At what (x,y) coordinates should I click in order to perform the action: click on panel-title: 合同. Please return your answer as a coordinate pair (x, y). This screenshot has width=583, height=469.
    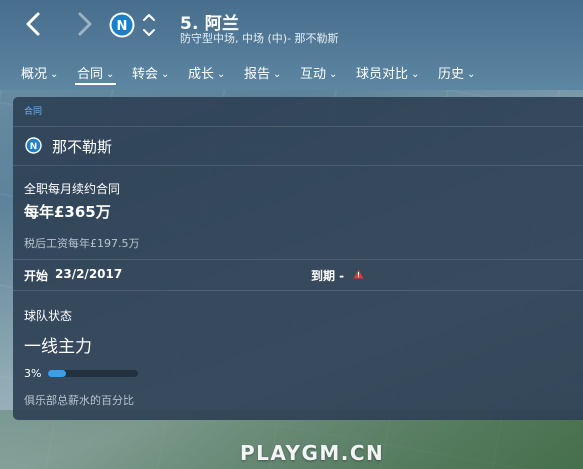
    Looking at the image, I should click on (33, 112).